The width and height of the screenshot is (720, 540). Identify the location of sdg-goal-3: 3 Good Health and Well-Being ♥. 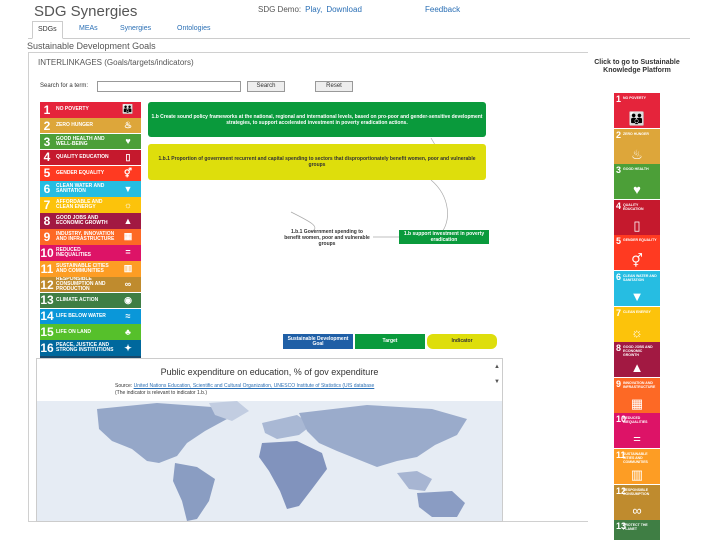
(90, 141).